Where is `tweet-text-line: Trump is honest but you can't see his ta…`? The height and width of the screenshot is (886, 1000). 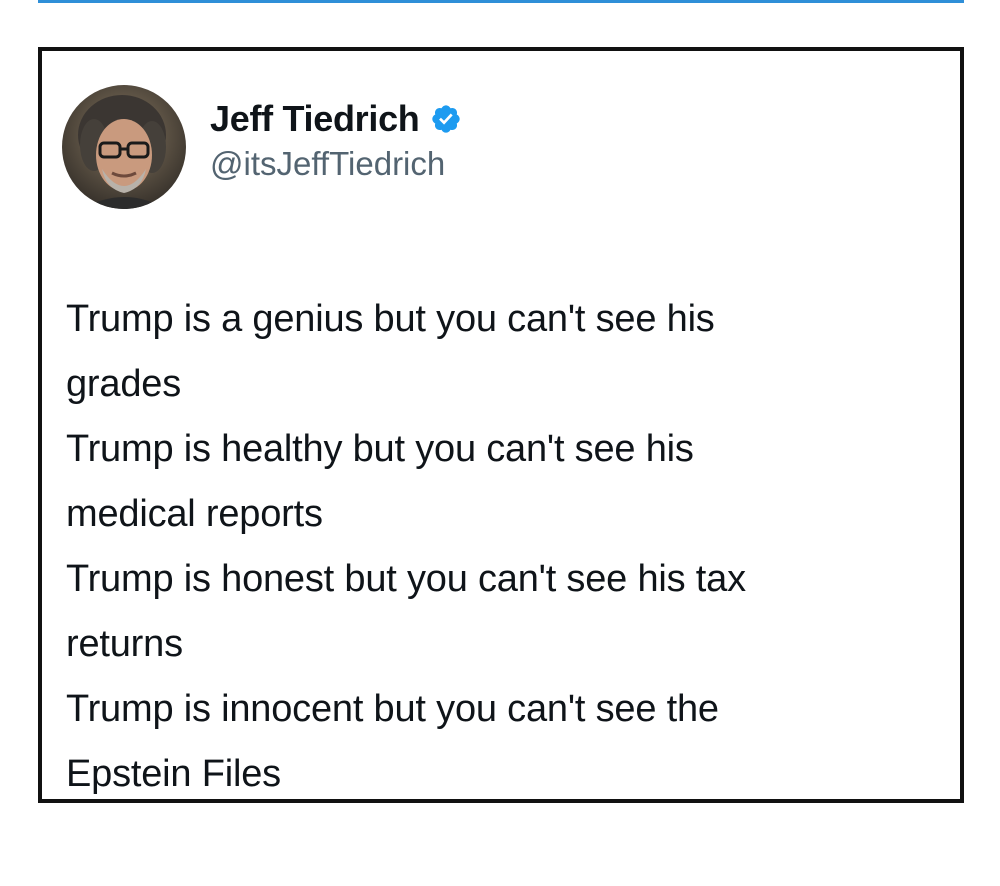
tweet-text-line: Trump is honest but you can't see his ta… is located at coordinates (406, 579).